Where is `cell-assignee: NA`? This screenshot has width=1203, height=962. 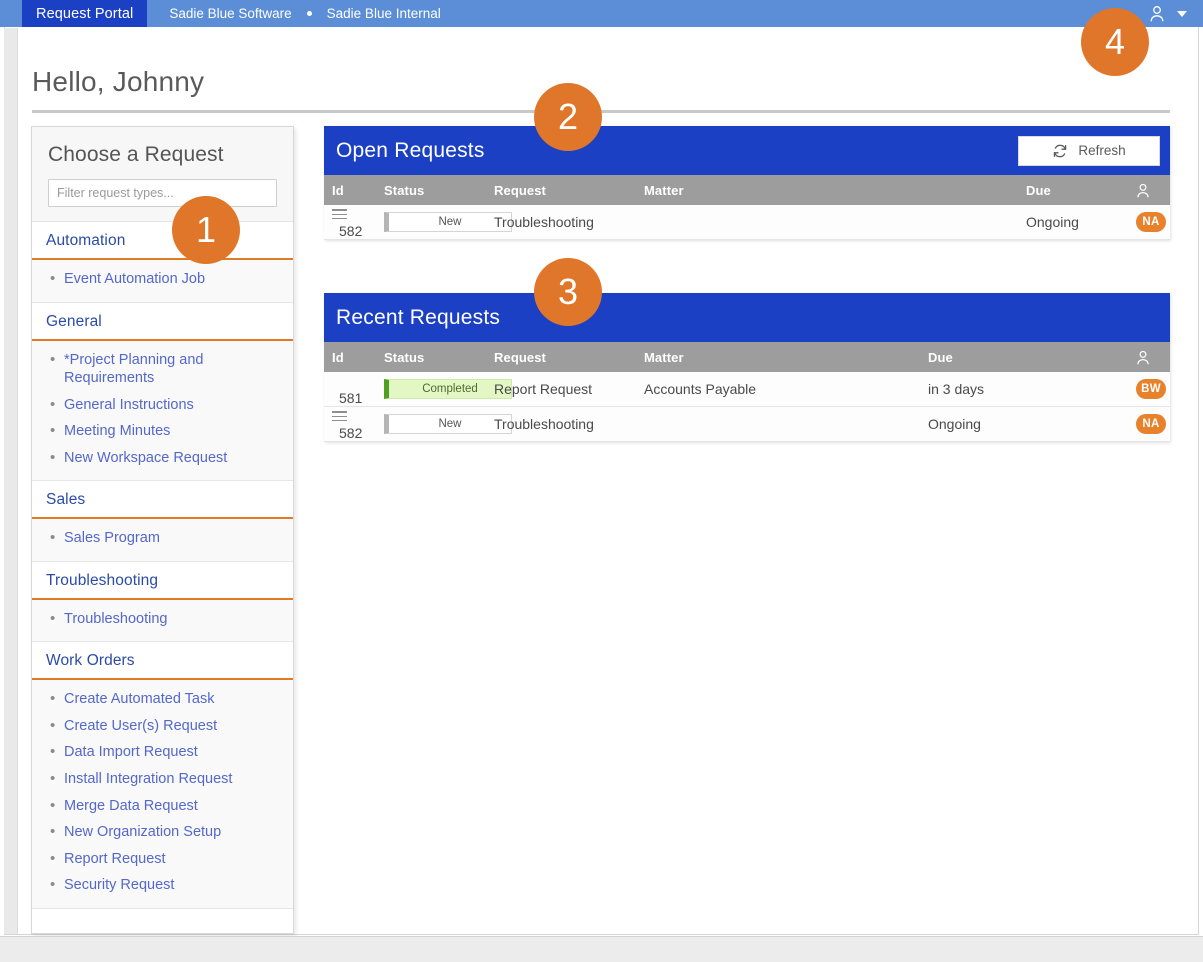 cell-assignee: NA is located at coordinates (1149, 223).